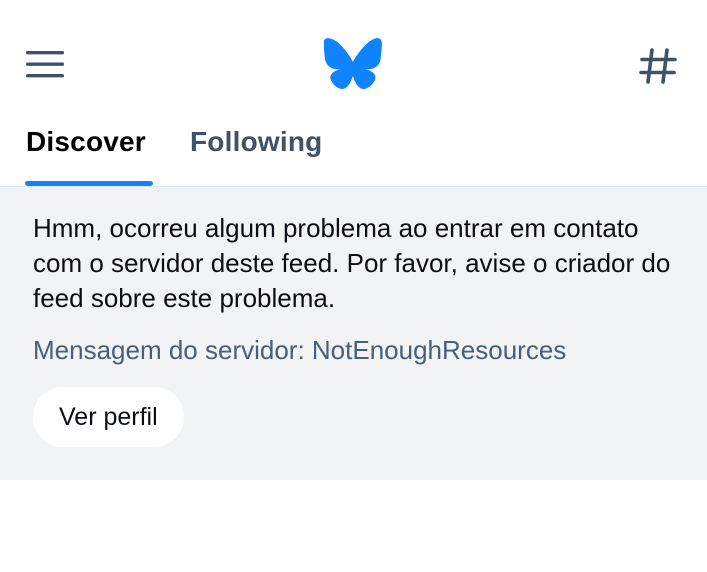 The image size is (707, 572). I want to click on active-tab-indicator, so click(89, 183).